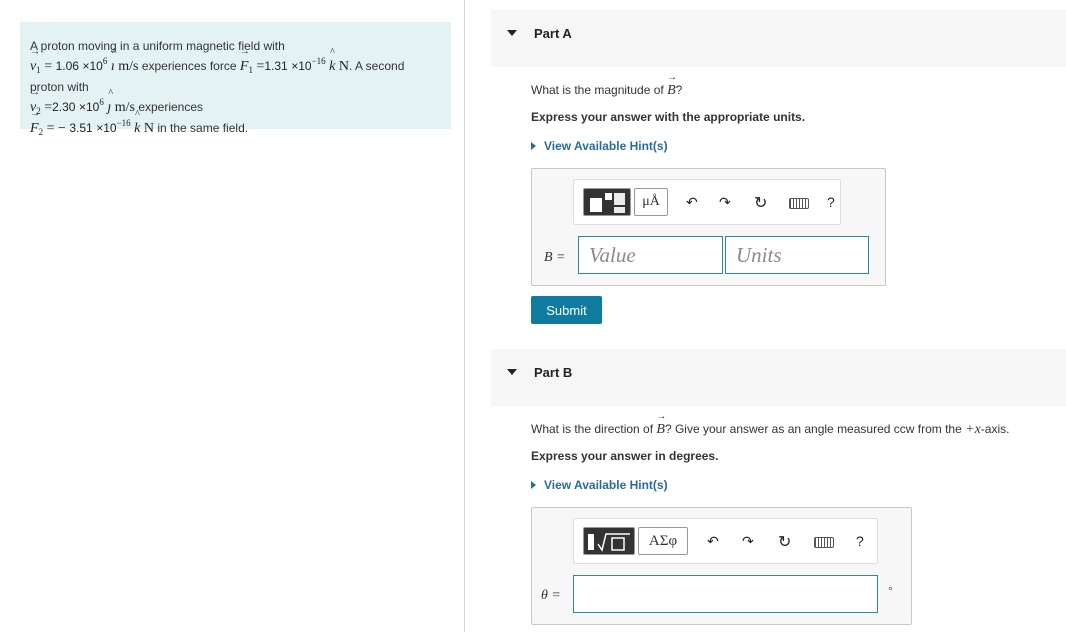 The image size is (1066, 632). Describe the element at coordinates (89, 107) in the screenshot. I see `v2-times-ten: ×10` at that location.